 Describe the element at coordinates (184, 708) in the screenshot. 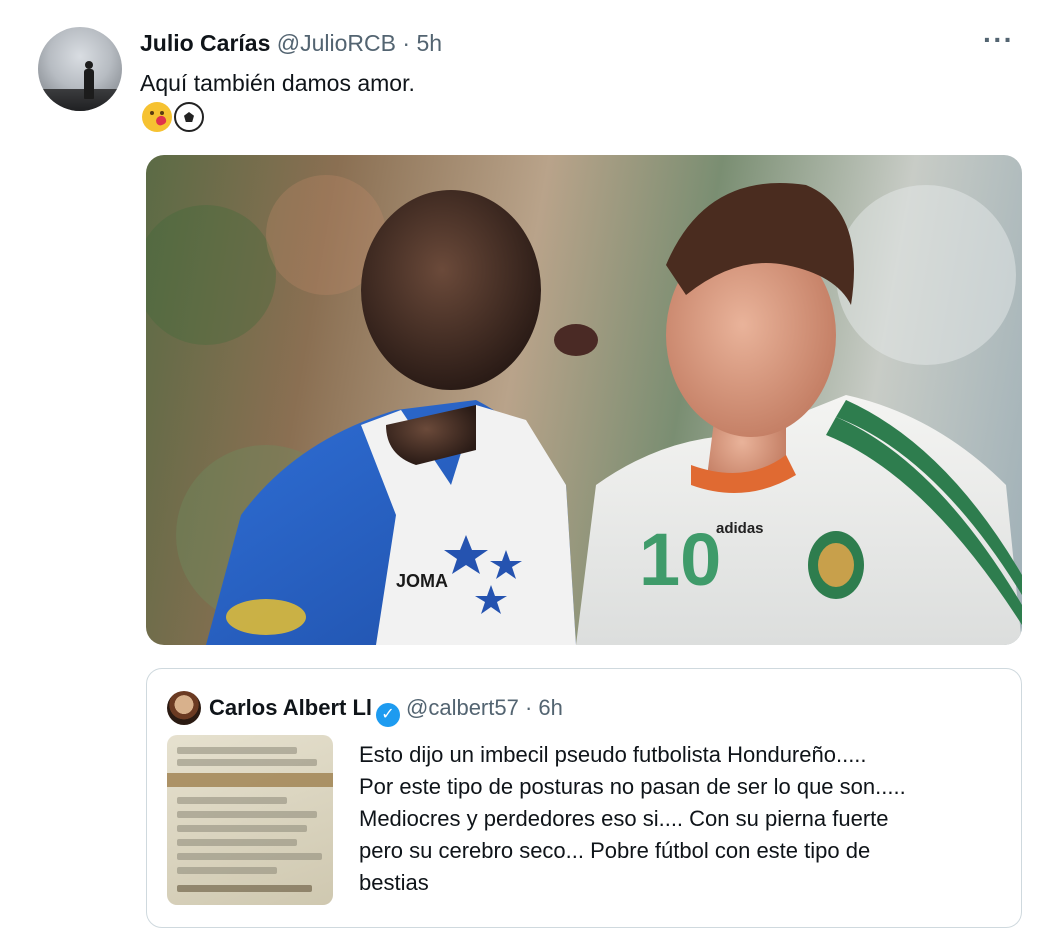

I see `quoted-author-avatar` at that location.